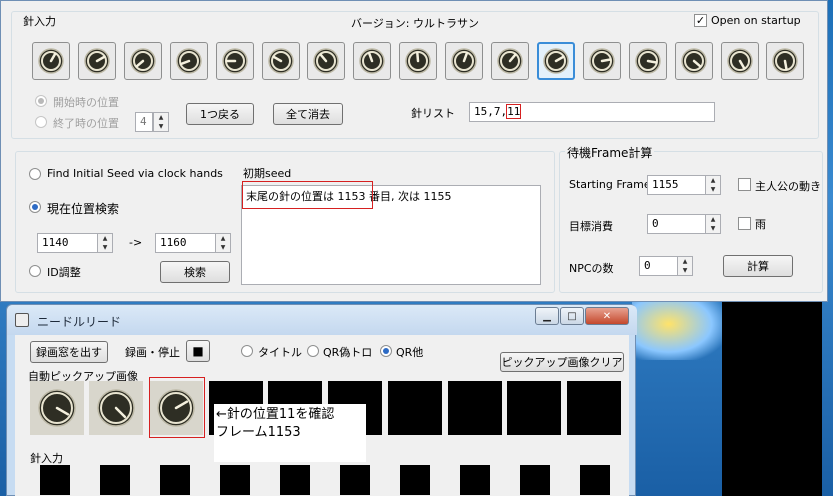 This screenshot has width=833, height=496. Describe the element at coordinates (195, 272) in the screenshot. I see `search-button: 検索` at that location.